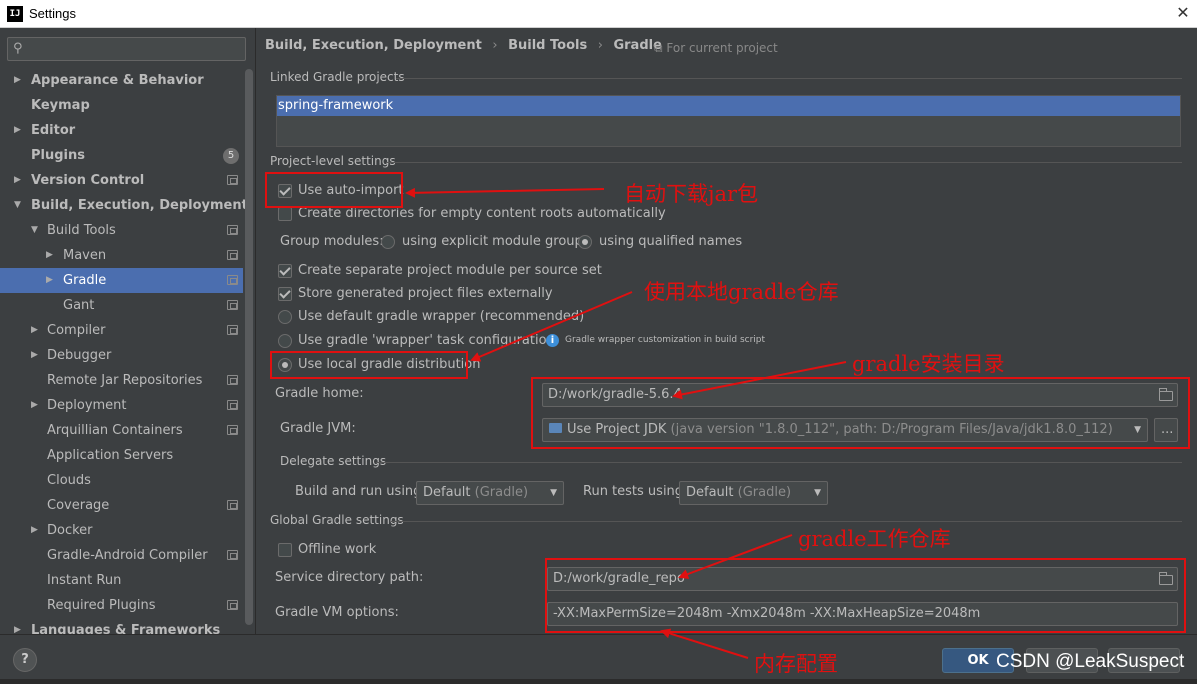 The width and height of the screenshot is (1197, 684). What do you see at coordinates (490, 493) in the screenshot?
I see `build-run-select: Default (Gradle) ▼` at bounding box center [490, 493].